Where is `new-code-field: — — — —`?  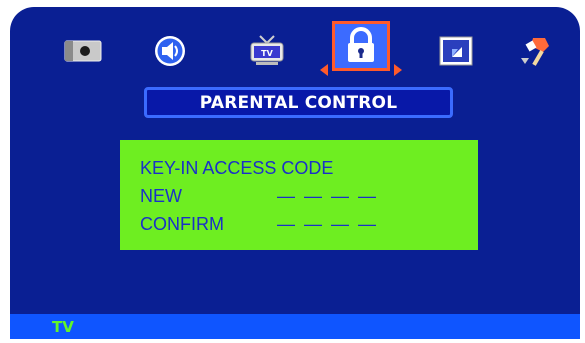 new-code-field: — — — — is located at coordinates (327, 196).